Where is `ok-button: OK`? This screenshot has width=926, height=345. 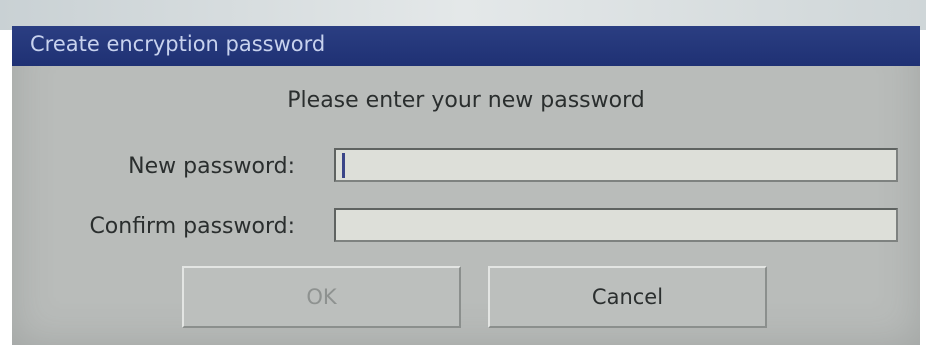 ok-button: OK is located at coordinates (321, 297).